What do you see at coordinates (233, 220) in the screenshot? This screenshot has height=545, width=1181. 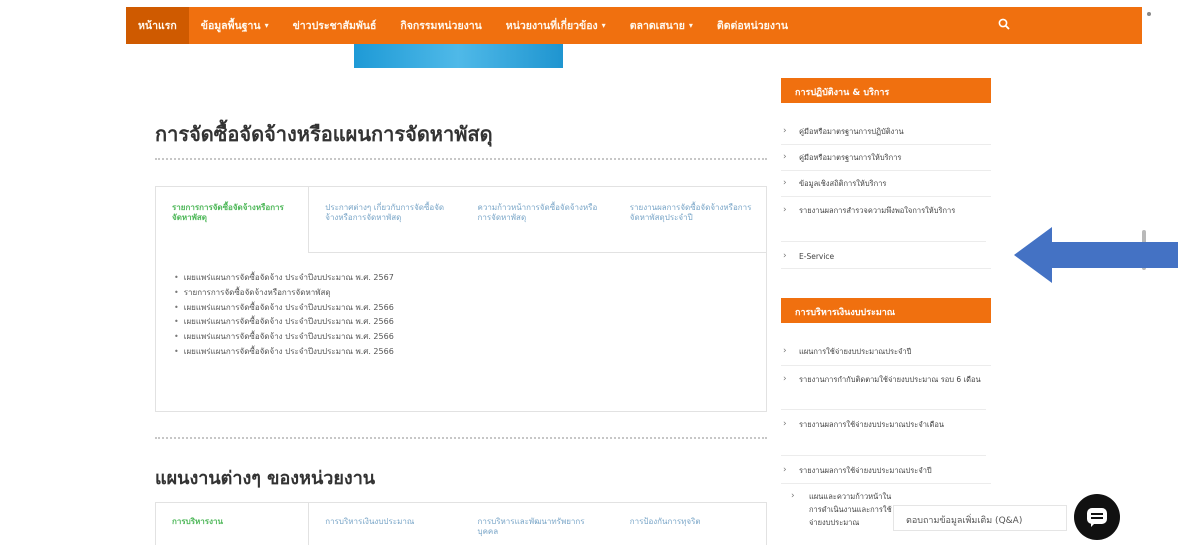 I see `tab-procurement-list: รายการการจัดซื้อจัดจ้างหรือการจัดหาพัสดุ` at bounding box center [233, 220].